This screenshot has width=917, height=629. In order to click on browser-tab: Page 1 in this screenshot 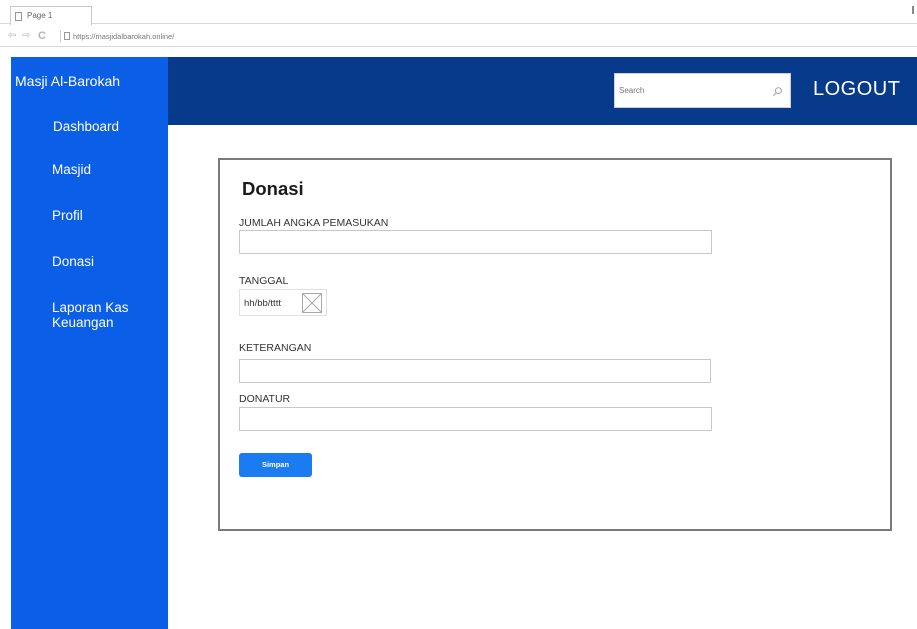, I will do `click(51, 15)`.